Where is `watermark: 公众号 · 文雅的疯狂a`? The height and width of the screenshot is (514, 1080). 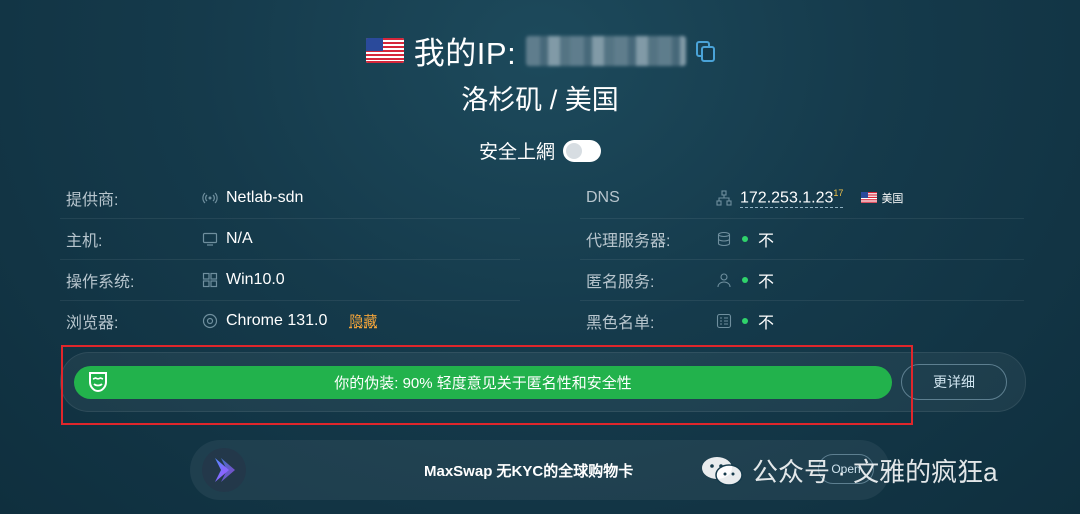
watermark: 公众号 · 文雅的疯狂a is located at coordinates (849, 470).